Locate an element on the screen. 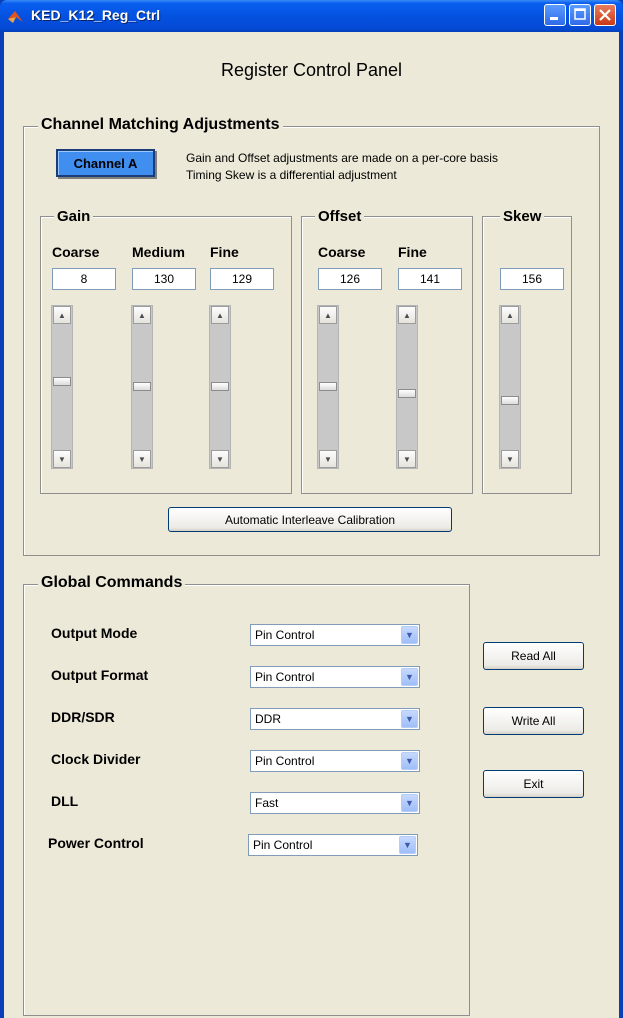 The image size is (623, 1018). dll-value: Fast is located at coordinates (267, 803).